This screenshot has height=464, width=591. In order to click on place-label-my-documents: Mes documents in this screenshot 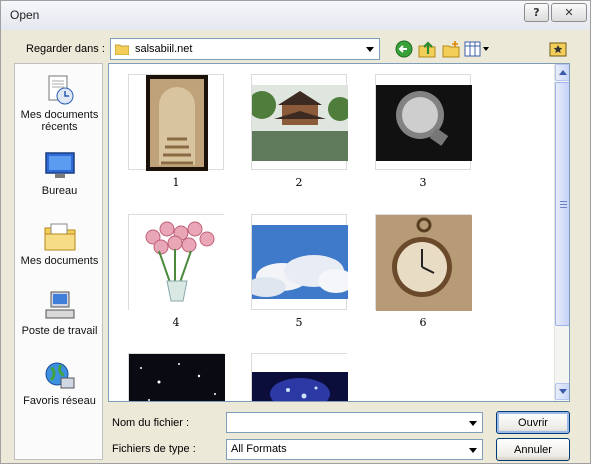, I will do `click(59, 261)`.